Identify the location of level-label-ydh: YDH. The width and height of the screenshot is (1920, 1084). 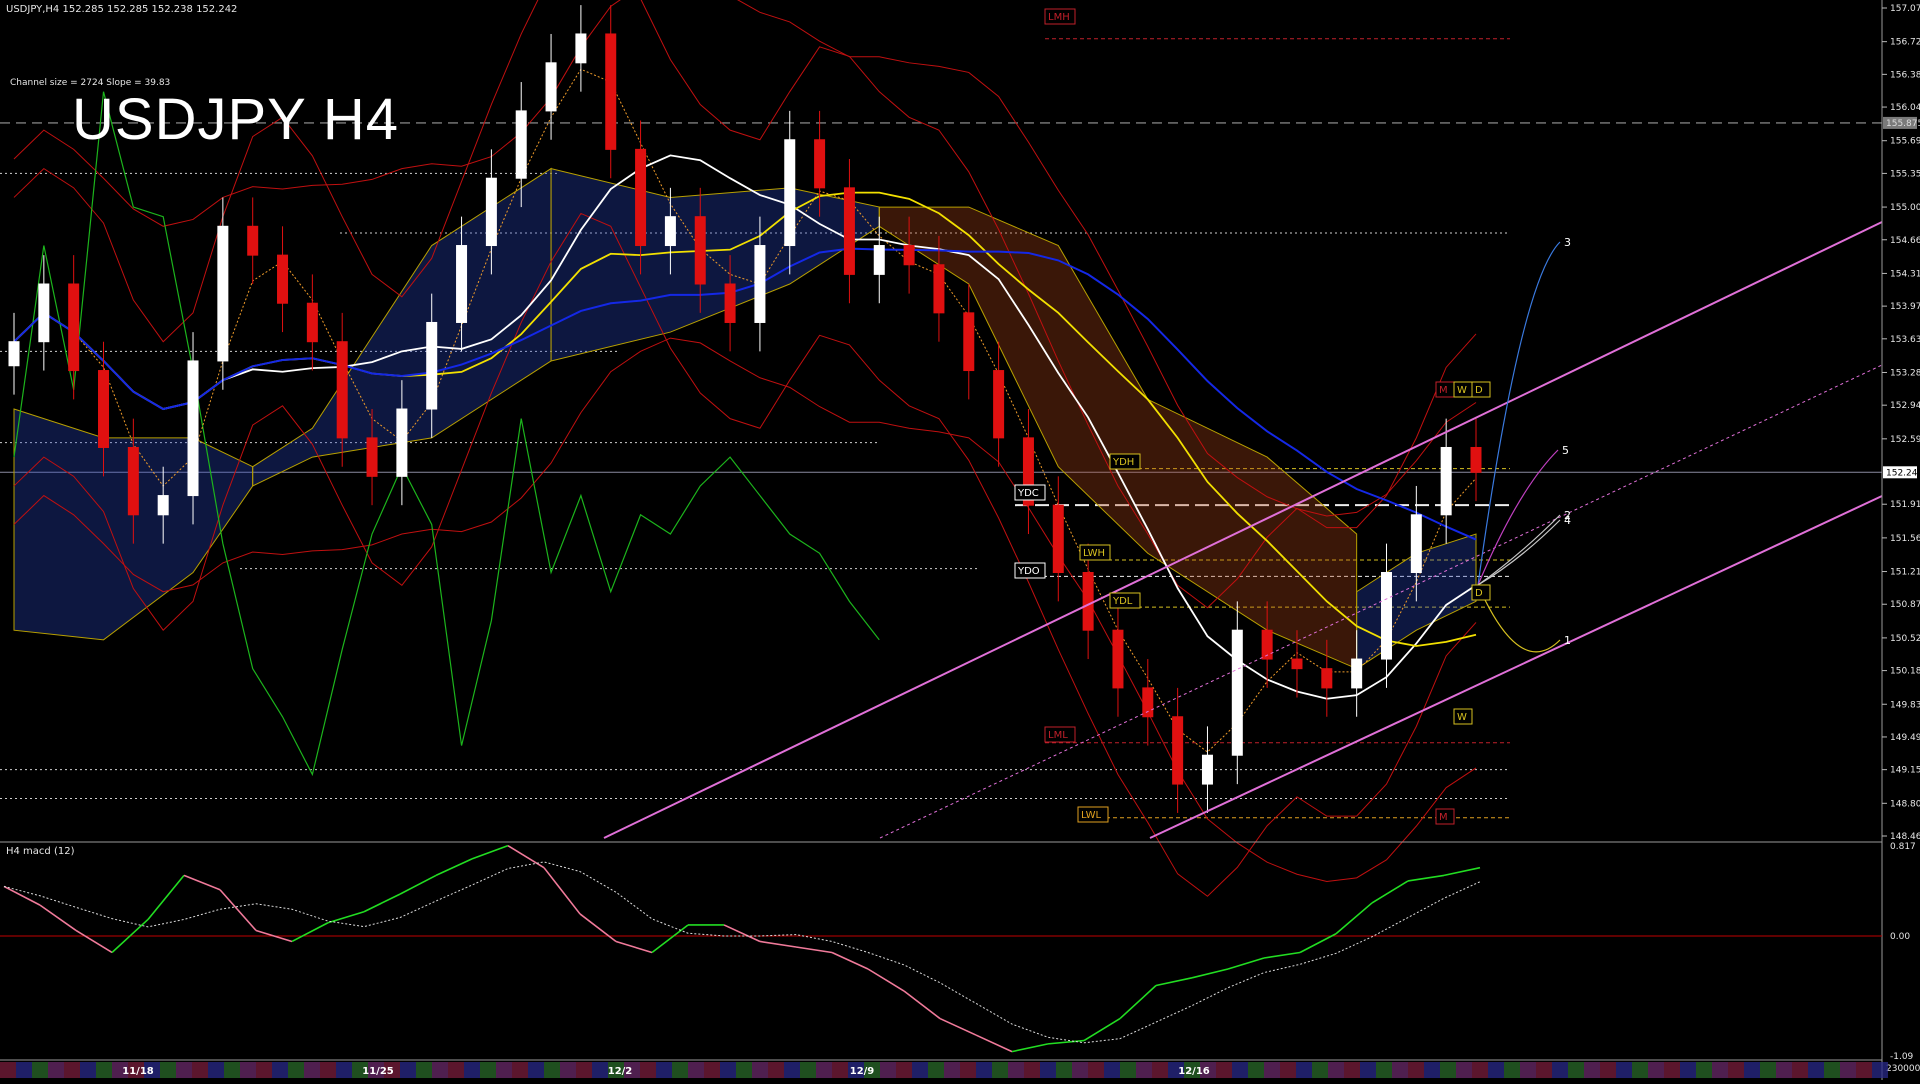
(1123, 462).